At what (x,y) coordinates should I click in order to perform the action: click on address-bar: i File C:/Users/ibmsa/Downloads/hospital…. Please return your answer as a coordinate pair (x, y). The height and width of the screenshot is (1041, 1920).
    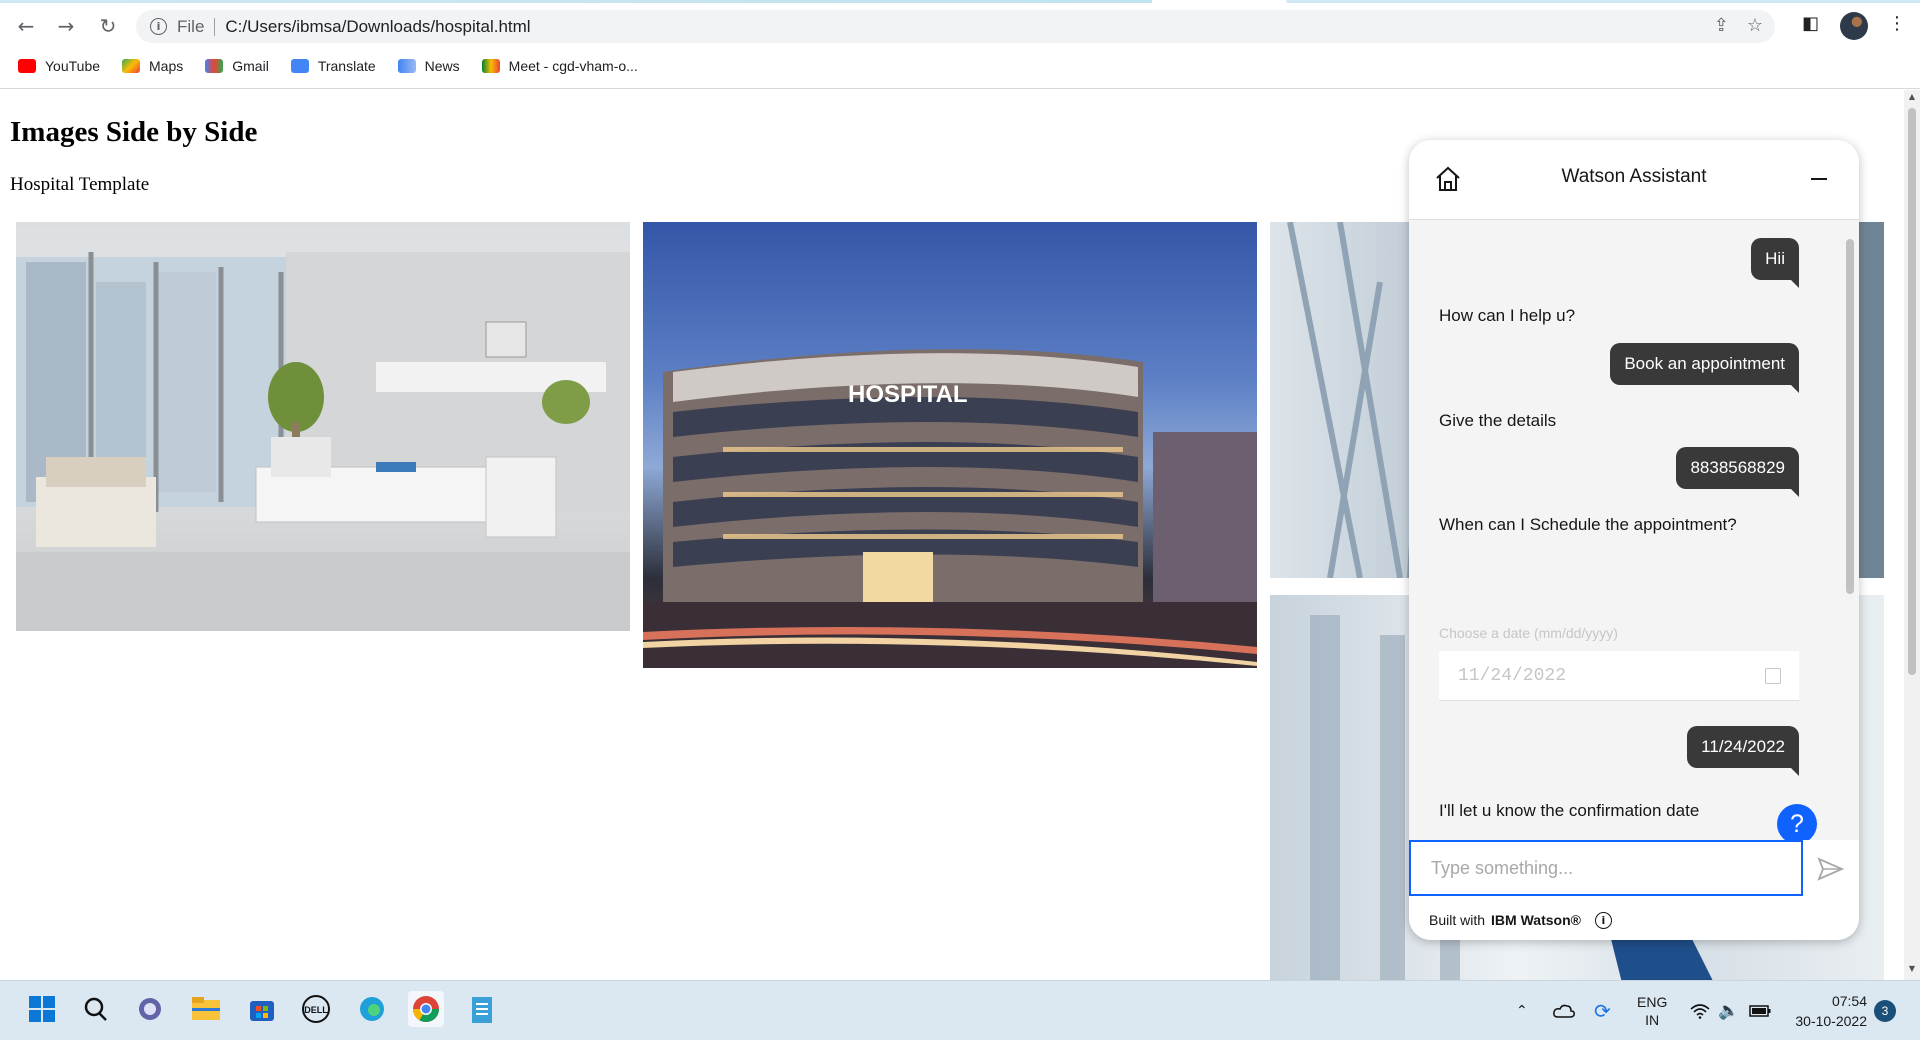
    Looking at the image, I should click on (955, 26).